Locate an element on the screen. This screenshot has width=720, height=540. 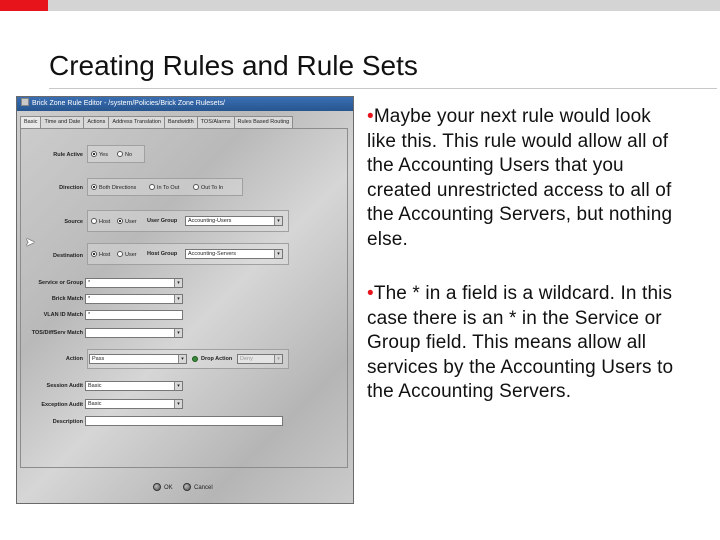
user-group-label: User Group is located at coordinates (162, 221).